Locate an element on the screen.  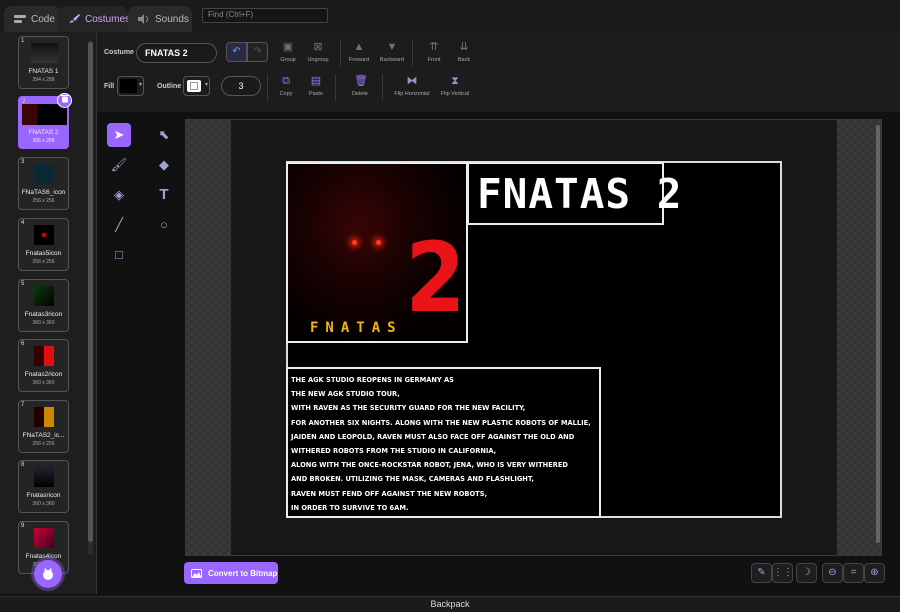
flip-vertical-label: Flip Vertical is located at coordinates (455, 94).